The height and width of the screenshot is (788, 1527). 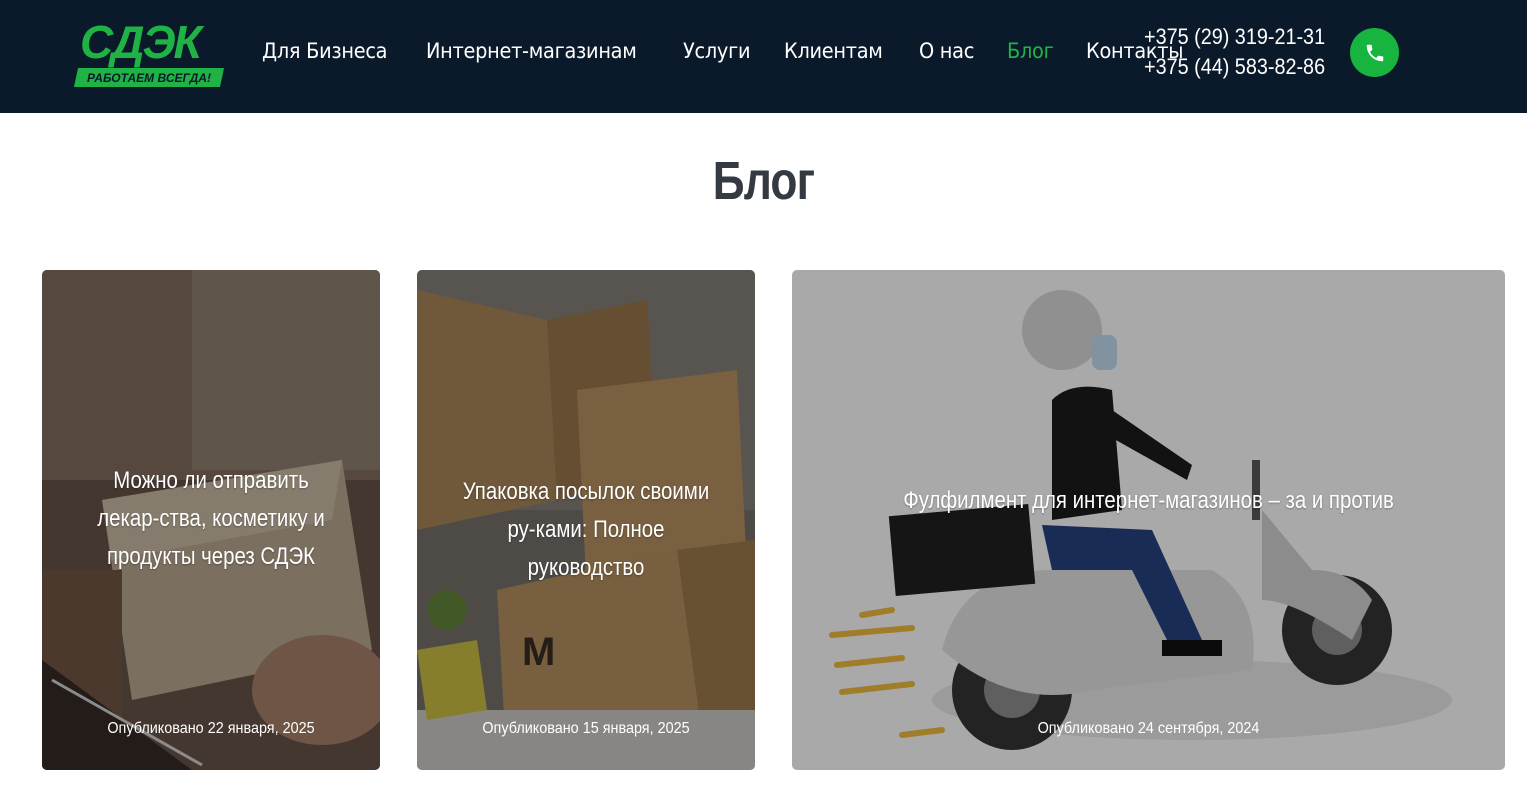 What do you see at coordinates (1234, 37) in the screenshot?
I see `phone-number-1: +375 (29) 319-21-31` at bounding box center [1234, 37].